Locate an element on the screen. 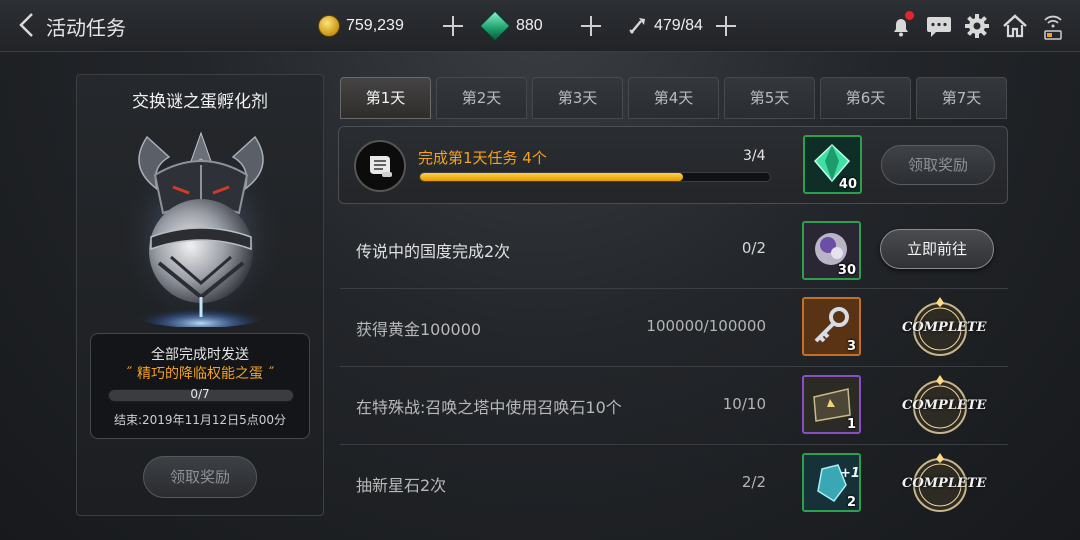 This screenshot has width=1080, height=540. reward-quantity: 3 is located at coordinates (851, 346).